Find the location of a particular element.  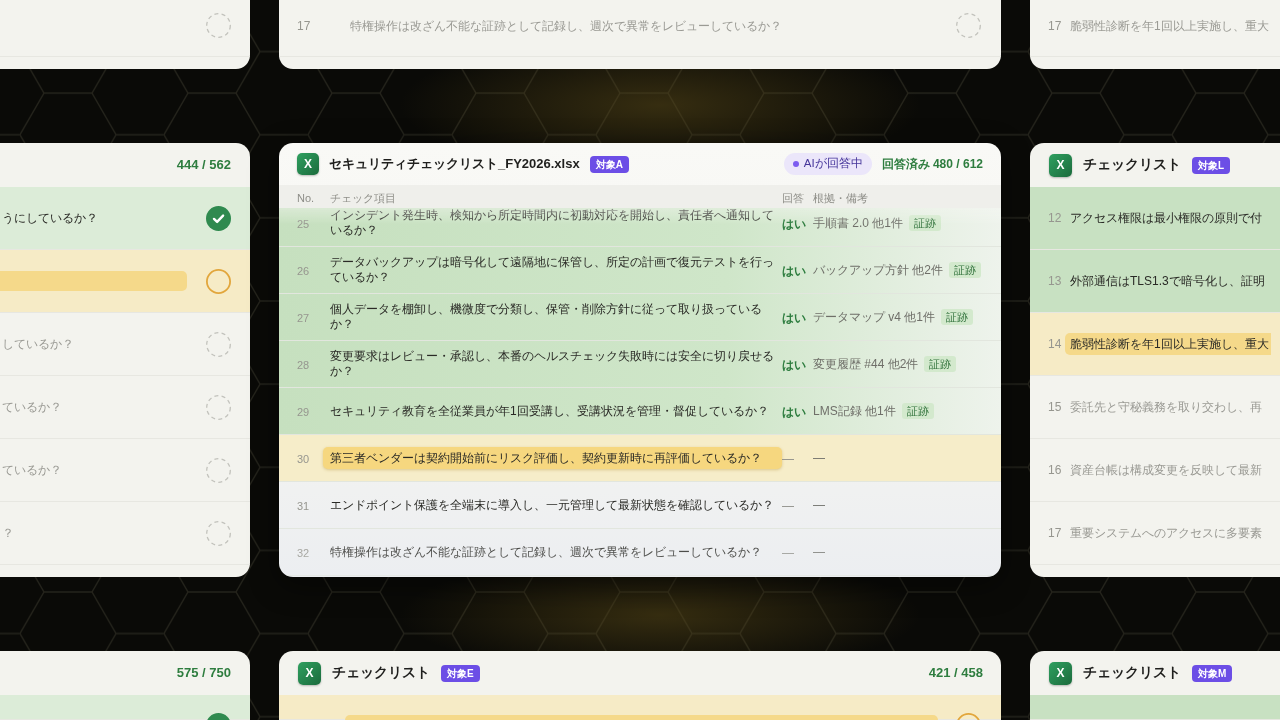

check-item-text: アクセス権限は最小権限の原則で付 is located at coordinates (1166, 218).